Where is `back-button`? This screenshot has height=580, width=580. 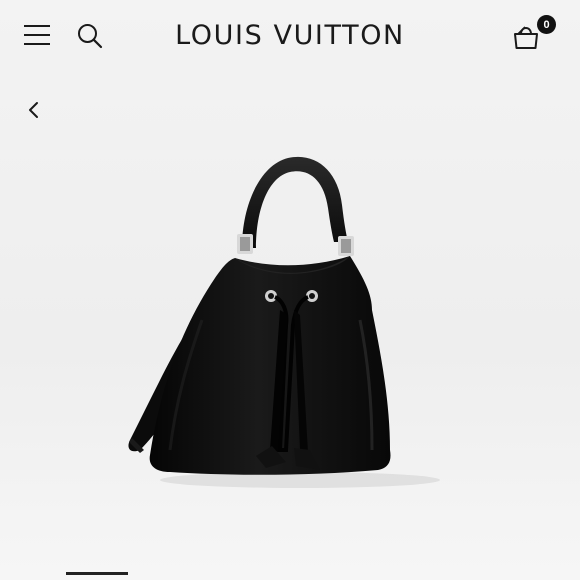 back-button is located at coordinates (34, 110).